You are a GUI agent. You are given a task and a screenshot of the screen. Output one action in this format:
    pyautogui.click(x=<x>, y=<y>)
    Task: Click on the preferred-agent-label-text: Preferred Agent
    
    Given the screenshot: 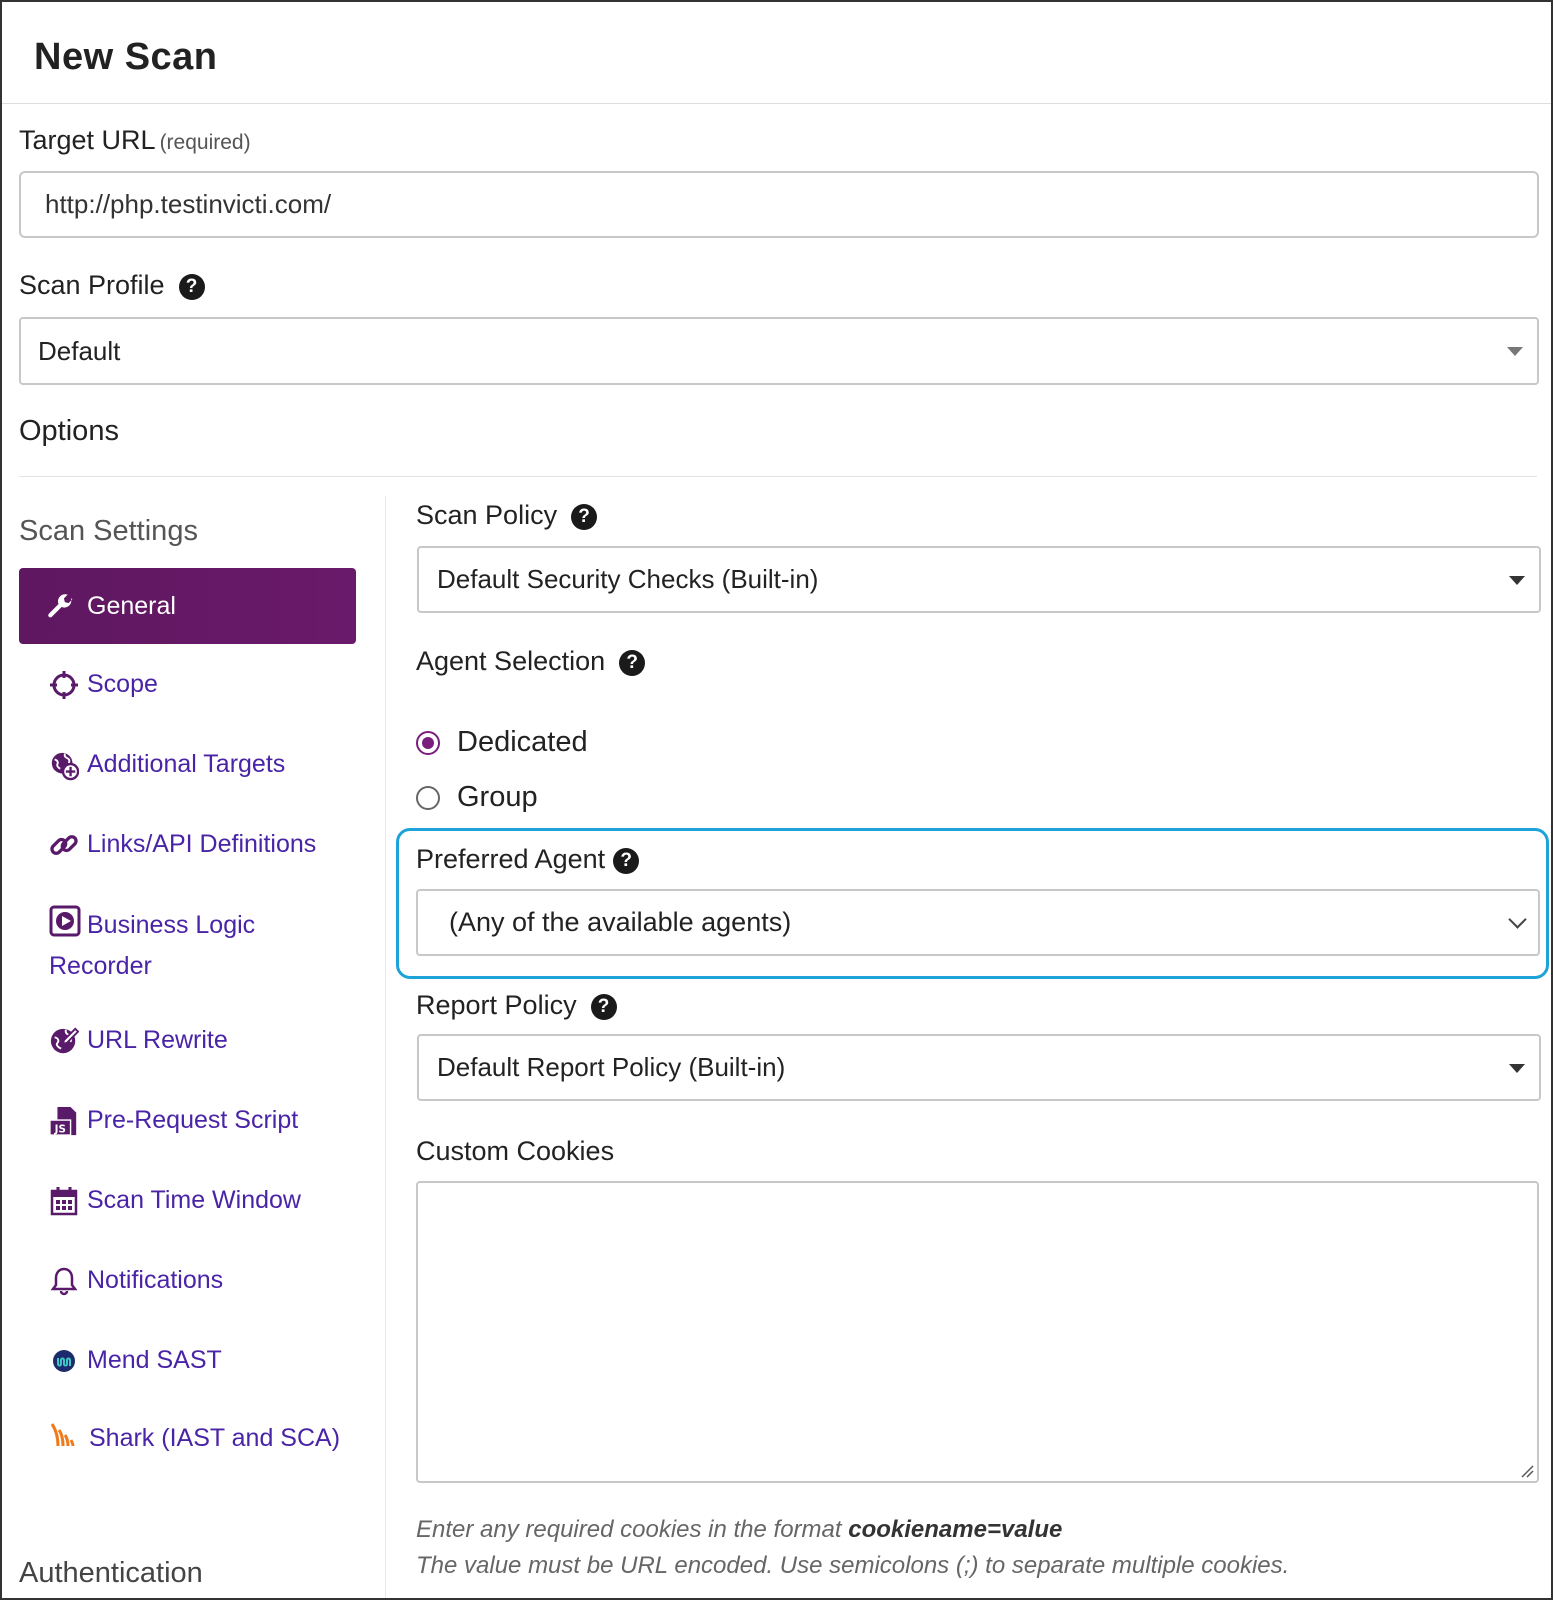 What is the action you would take?
    pyautogui.click(x=511, y=859)
    